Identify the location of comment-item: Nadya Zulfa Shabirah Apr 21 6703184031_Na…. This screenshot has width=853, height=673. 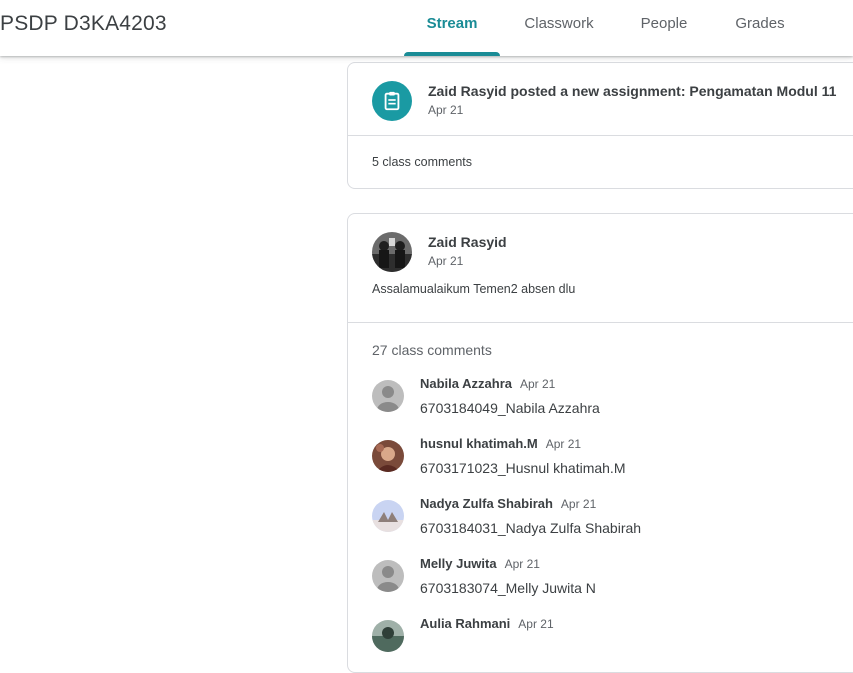
(612, 518).